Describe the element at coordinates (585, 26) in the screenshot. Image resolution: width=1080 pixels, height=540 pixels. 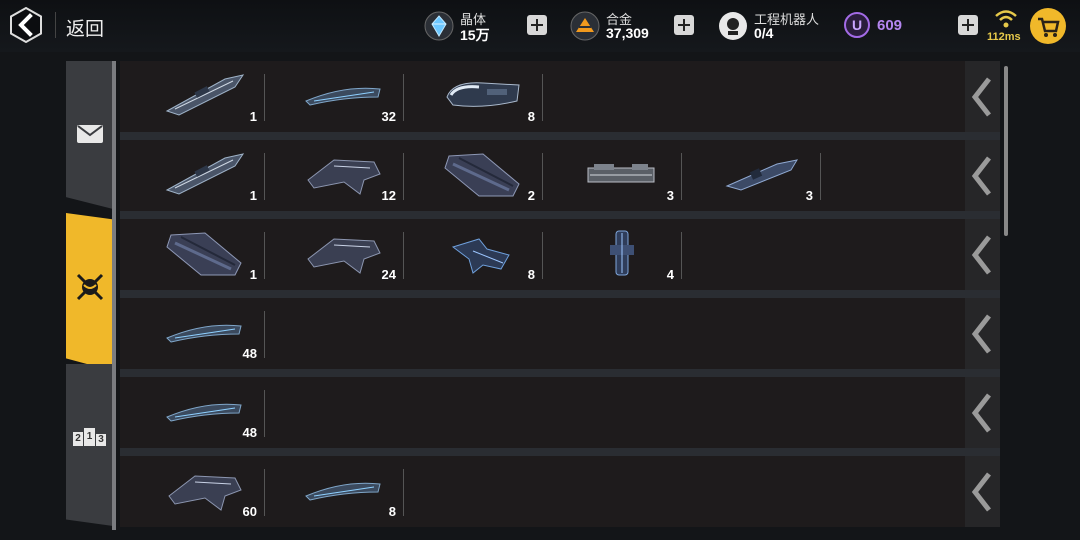
I see `alloy-icon` at that location.